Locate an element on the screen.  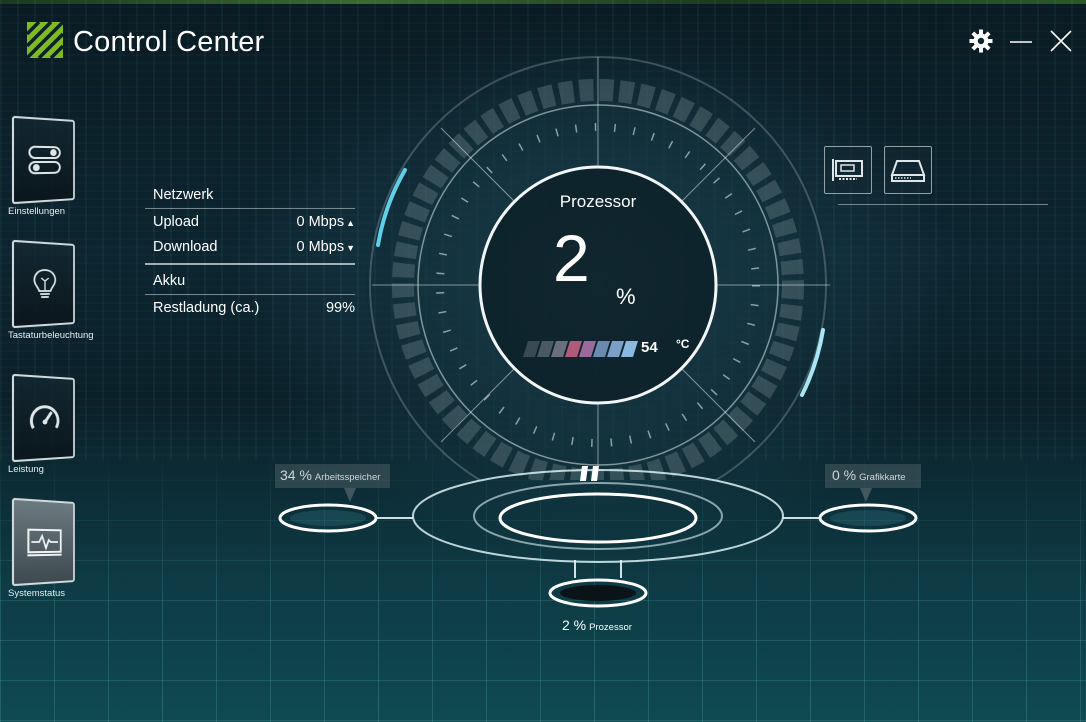
download-row: Download 0 Mbps ▼ is located at coordinates (250, 246).